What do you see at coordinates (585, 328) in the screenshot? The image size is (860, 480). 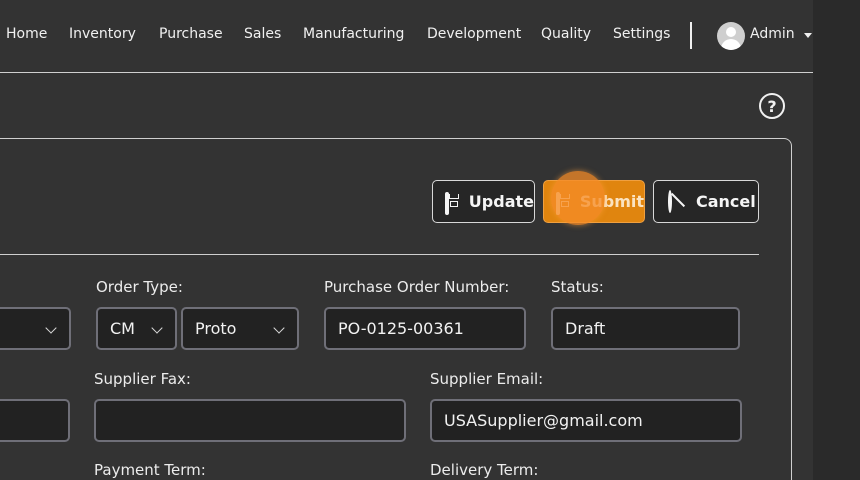 I see `status-value: Draft` at bounding box center [585, 328].